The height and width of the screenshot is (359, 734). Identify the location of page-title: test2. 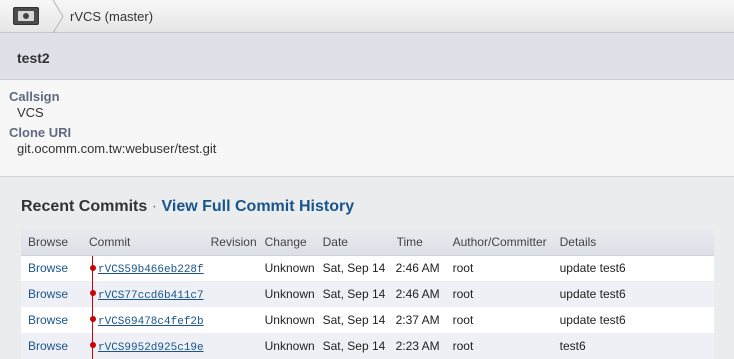
(33, 58).